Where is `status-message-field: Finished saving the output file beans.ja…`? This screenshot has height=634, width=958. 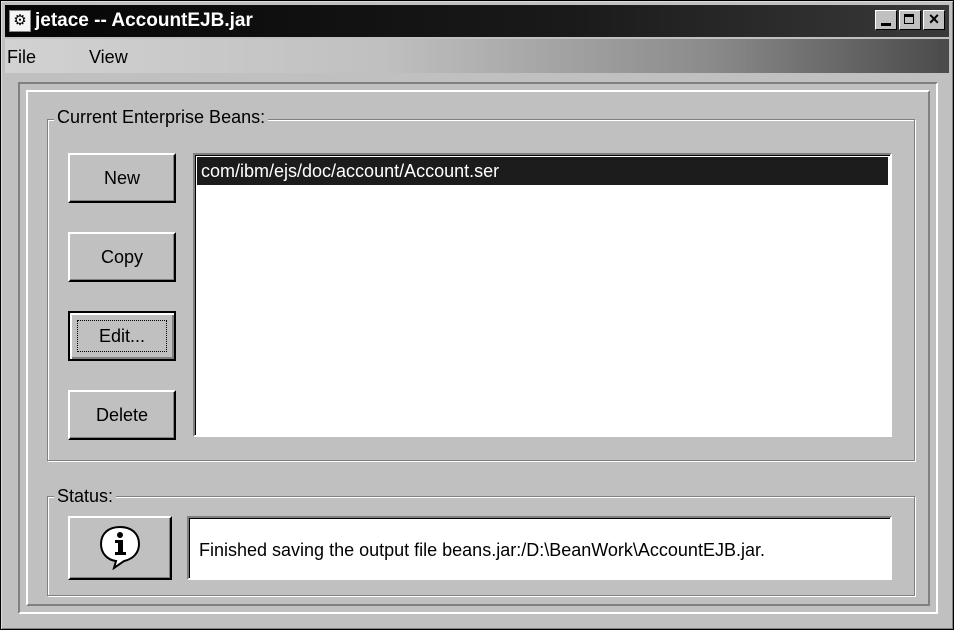
status-message-field: Finished saving the output file beans.ja… is located at coordinates (539, 548).